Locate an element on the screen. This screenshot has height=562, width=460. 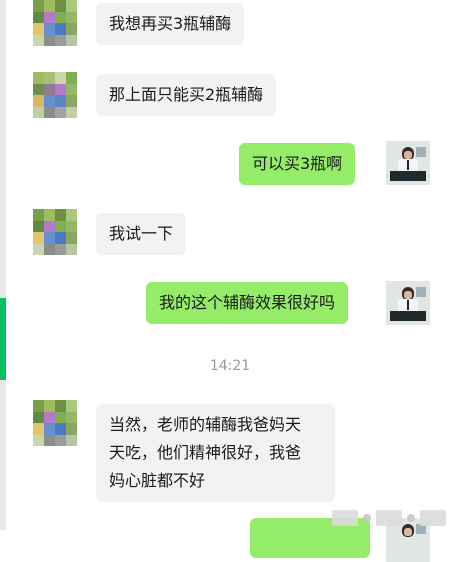
message-text-line: 天吃，他们精神很好，我爸 is located at coordinates (205, 452).